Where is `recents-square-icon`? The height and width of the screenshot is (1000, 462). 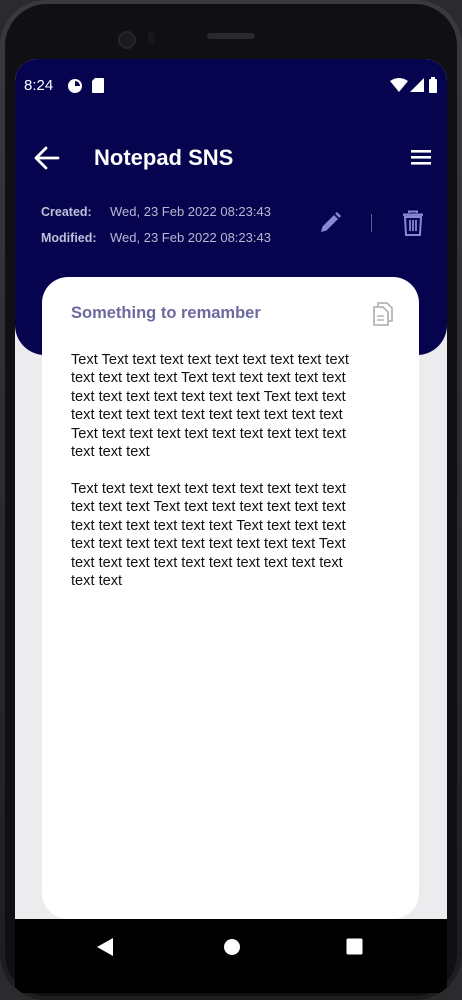 recents-square-icon is located at coordinates (354, 946).